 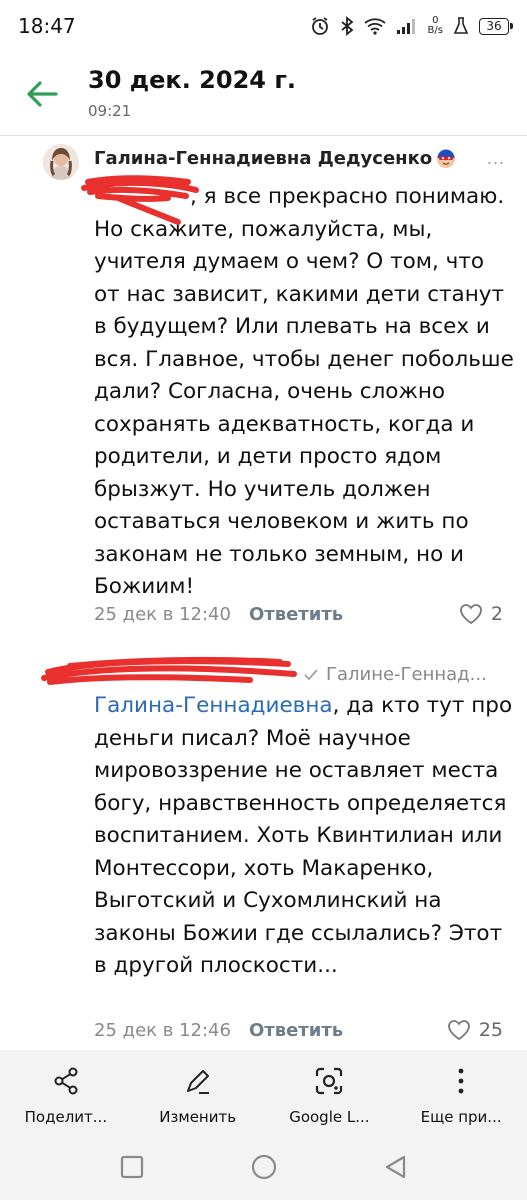 I want to click on edit-icon, so click(x=197, y=1082).